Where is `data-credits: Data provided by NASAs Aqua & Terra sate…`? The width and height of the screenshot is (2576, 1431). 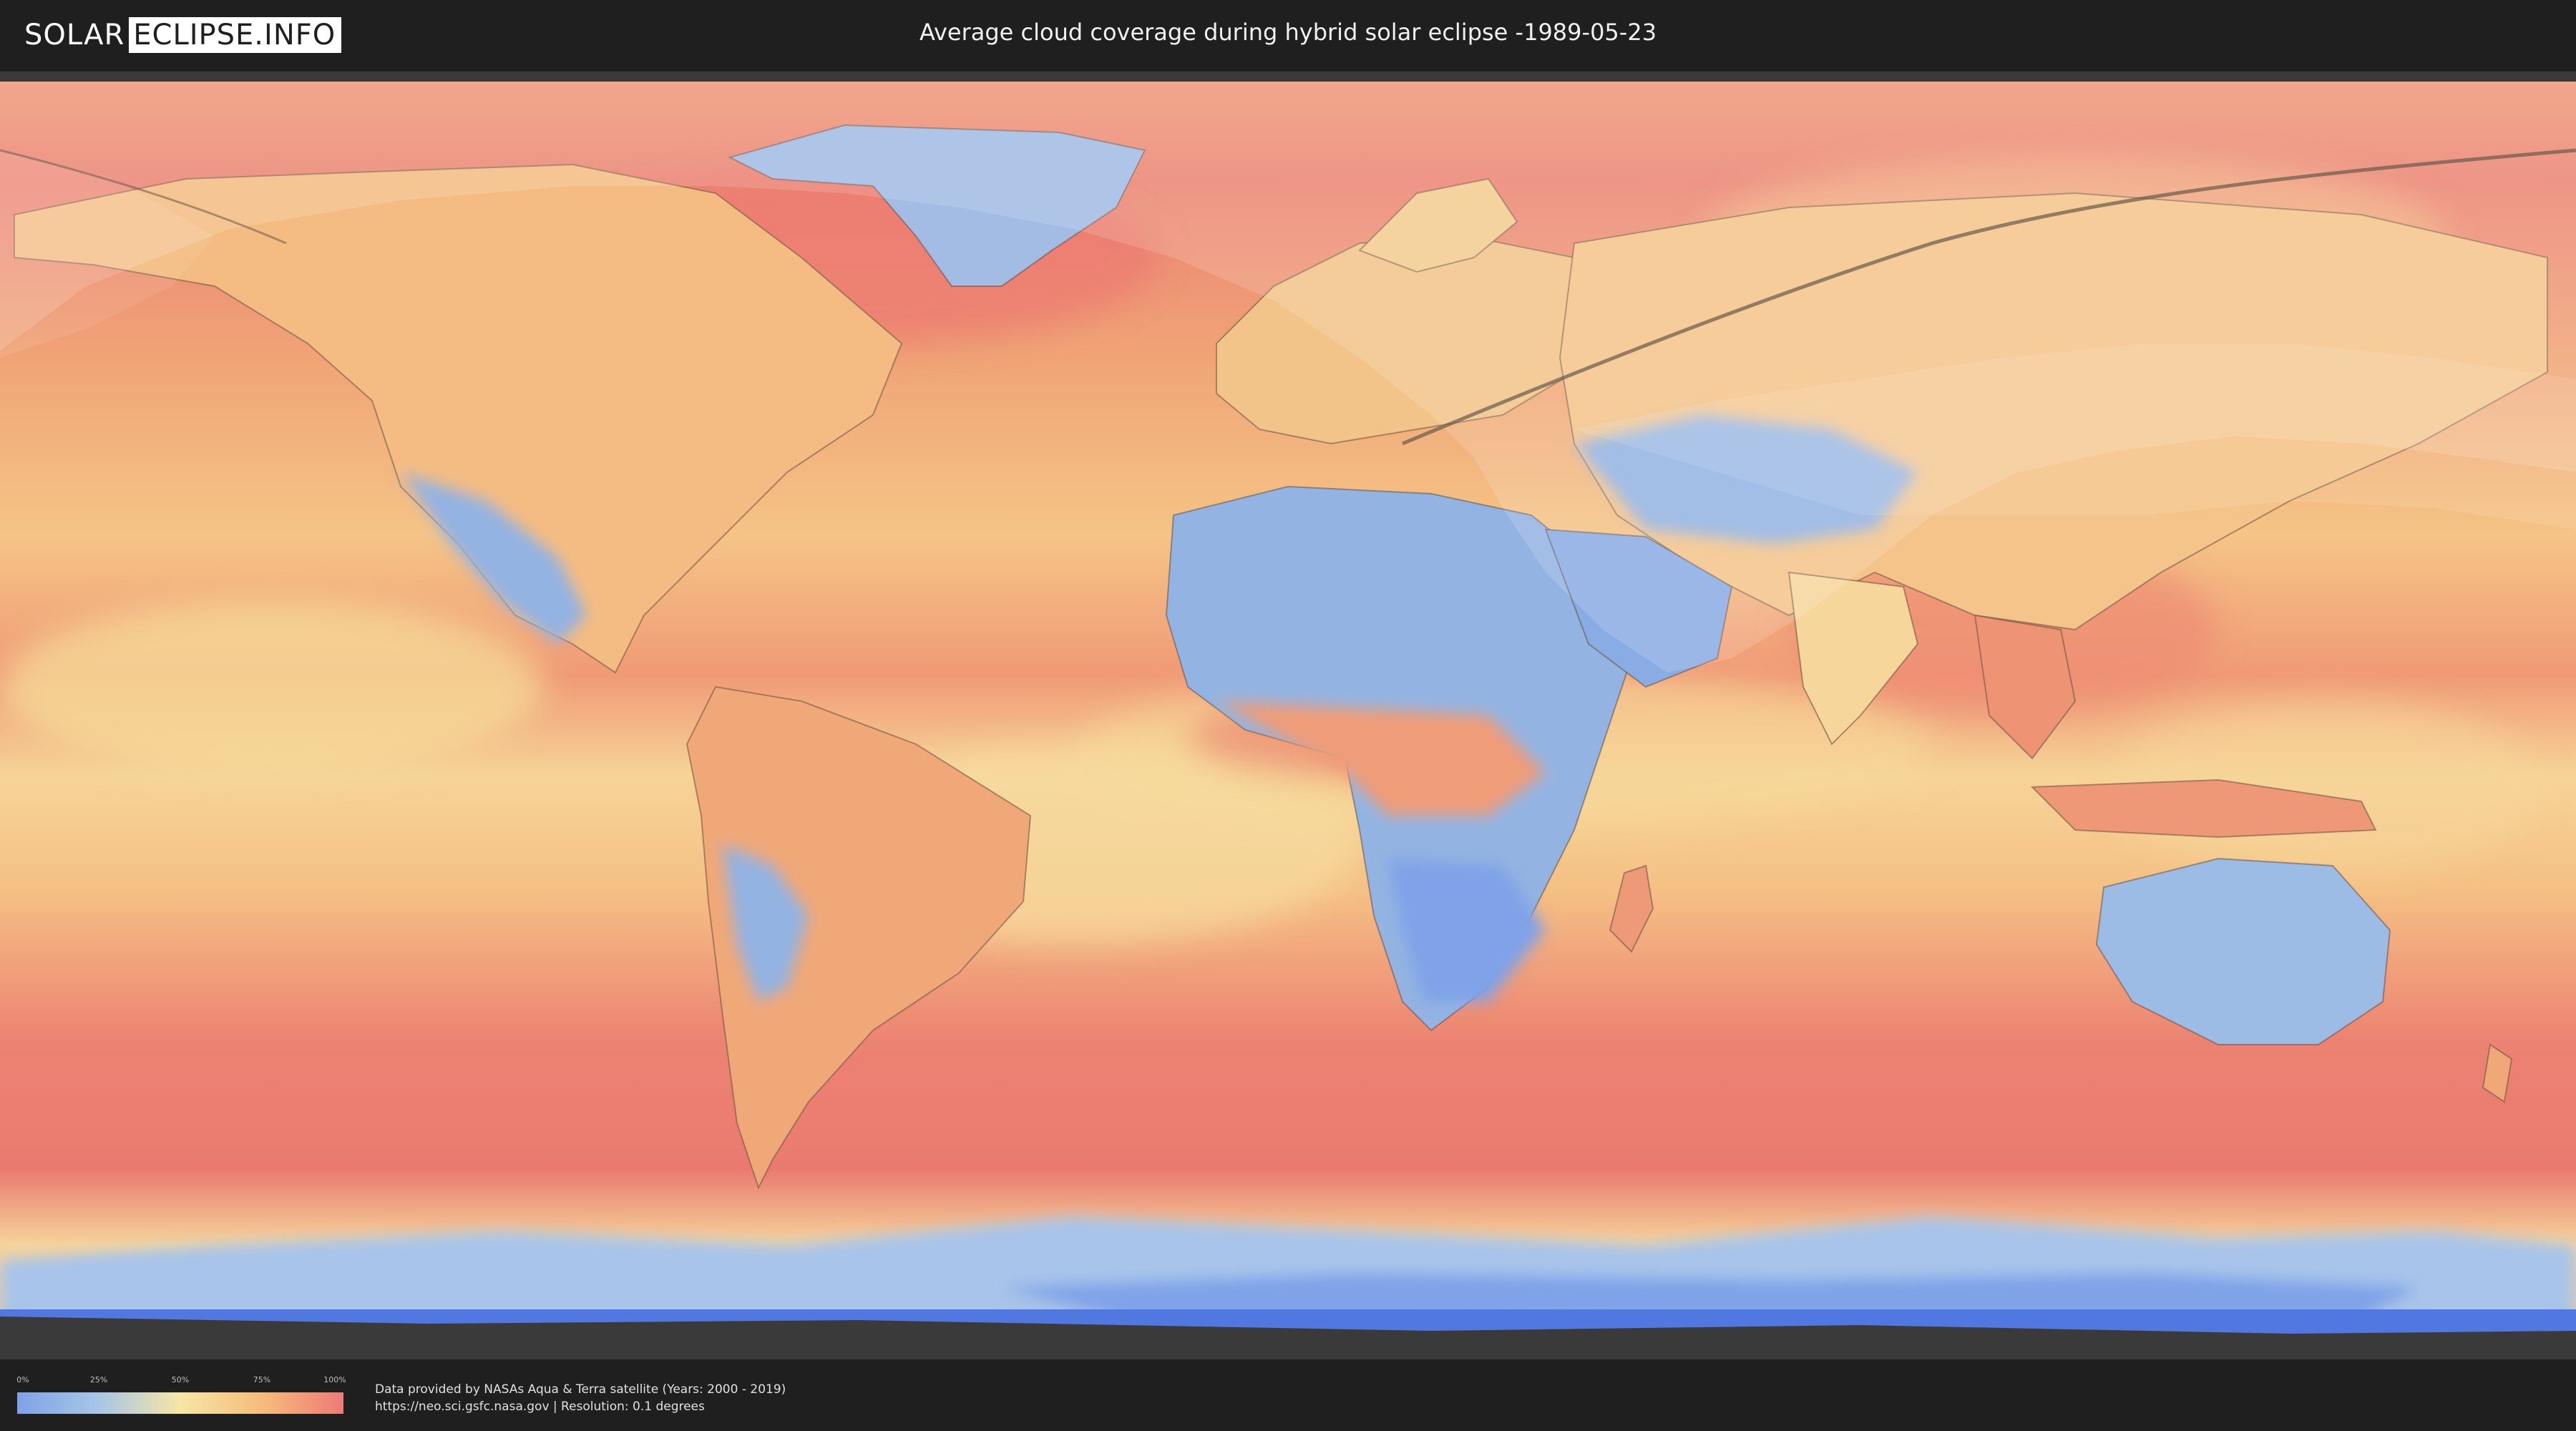 data-credits: Data provided by NASAs Aqua & Terra sate… is located at coordinates (580, 1398).